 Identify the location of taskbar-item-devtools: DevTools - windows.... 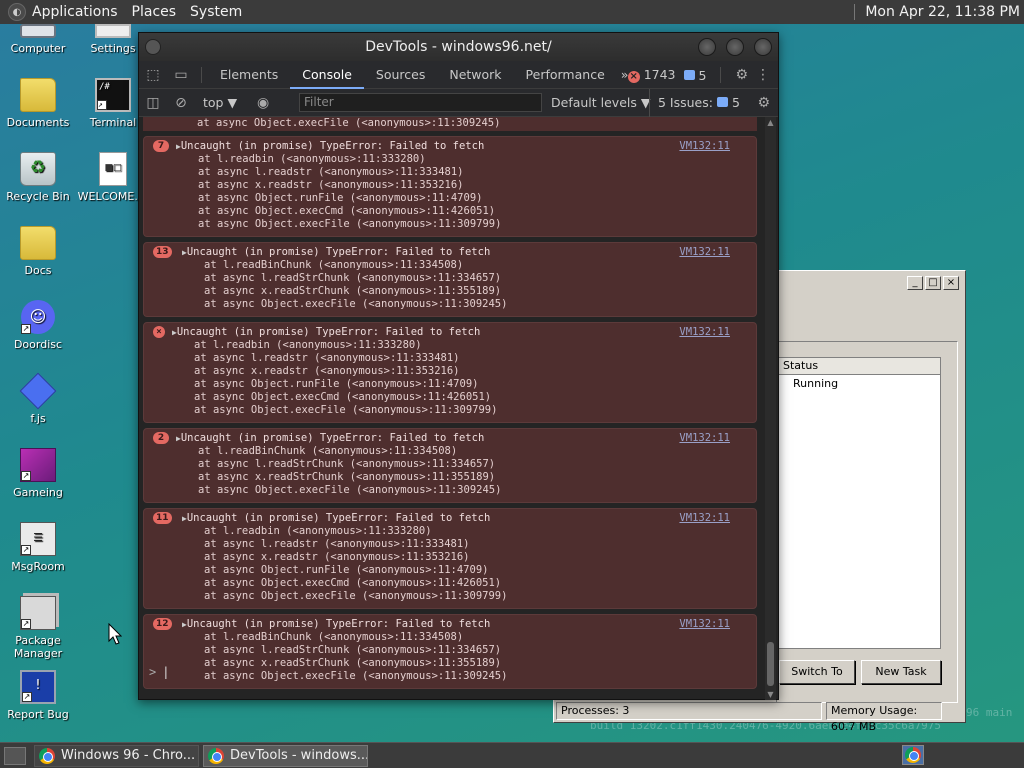
(285, 755).